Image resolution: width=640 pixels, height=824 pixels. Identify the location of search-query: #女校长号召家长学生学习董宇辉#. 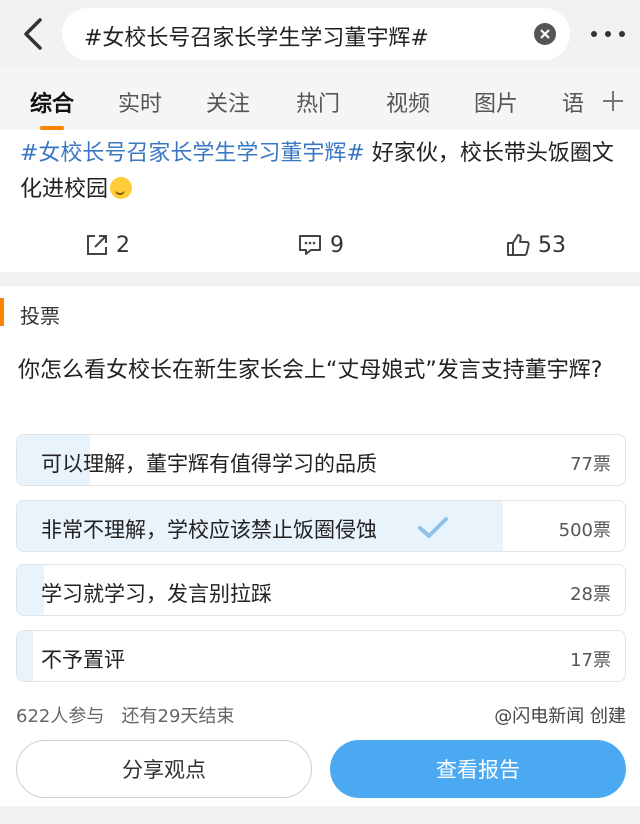
(256, 38).